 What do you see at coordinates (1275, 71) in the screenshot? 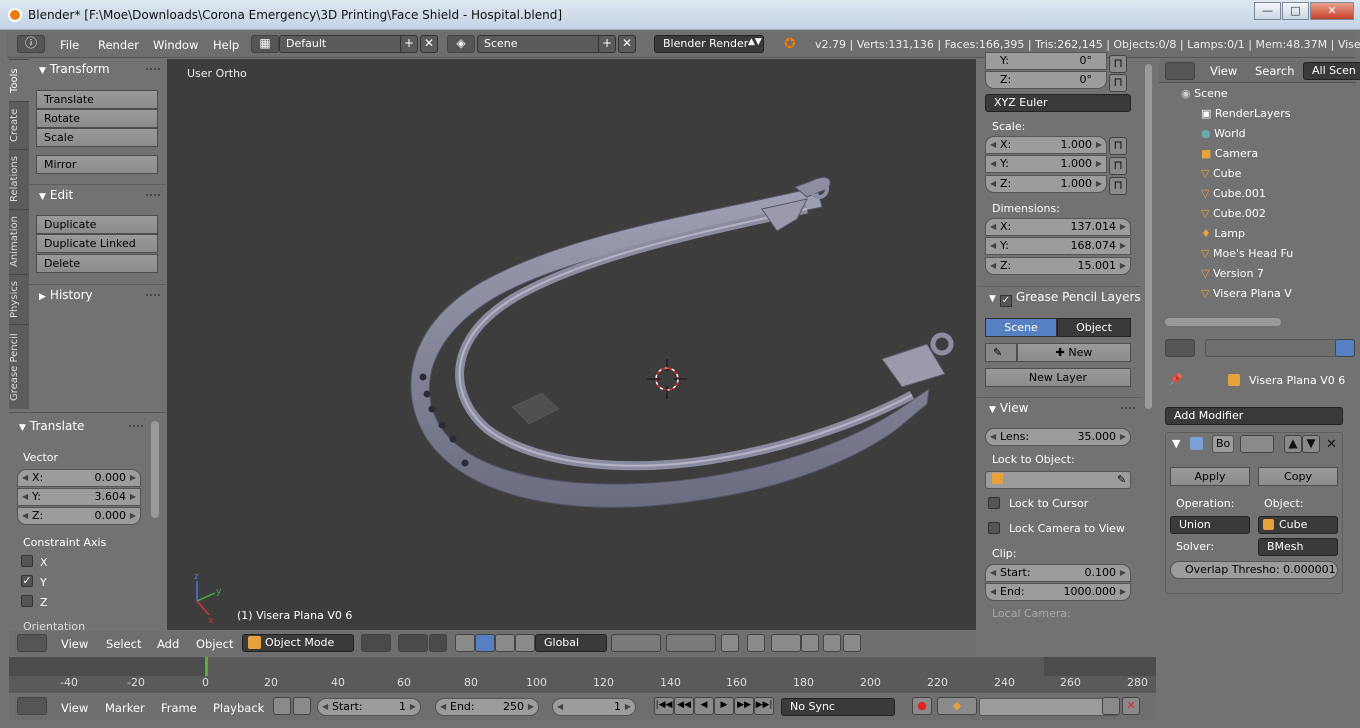
I see `outliner-menu-search: Search` at bounding box center [1275, 71].